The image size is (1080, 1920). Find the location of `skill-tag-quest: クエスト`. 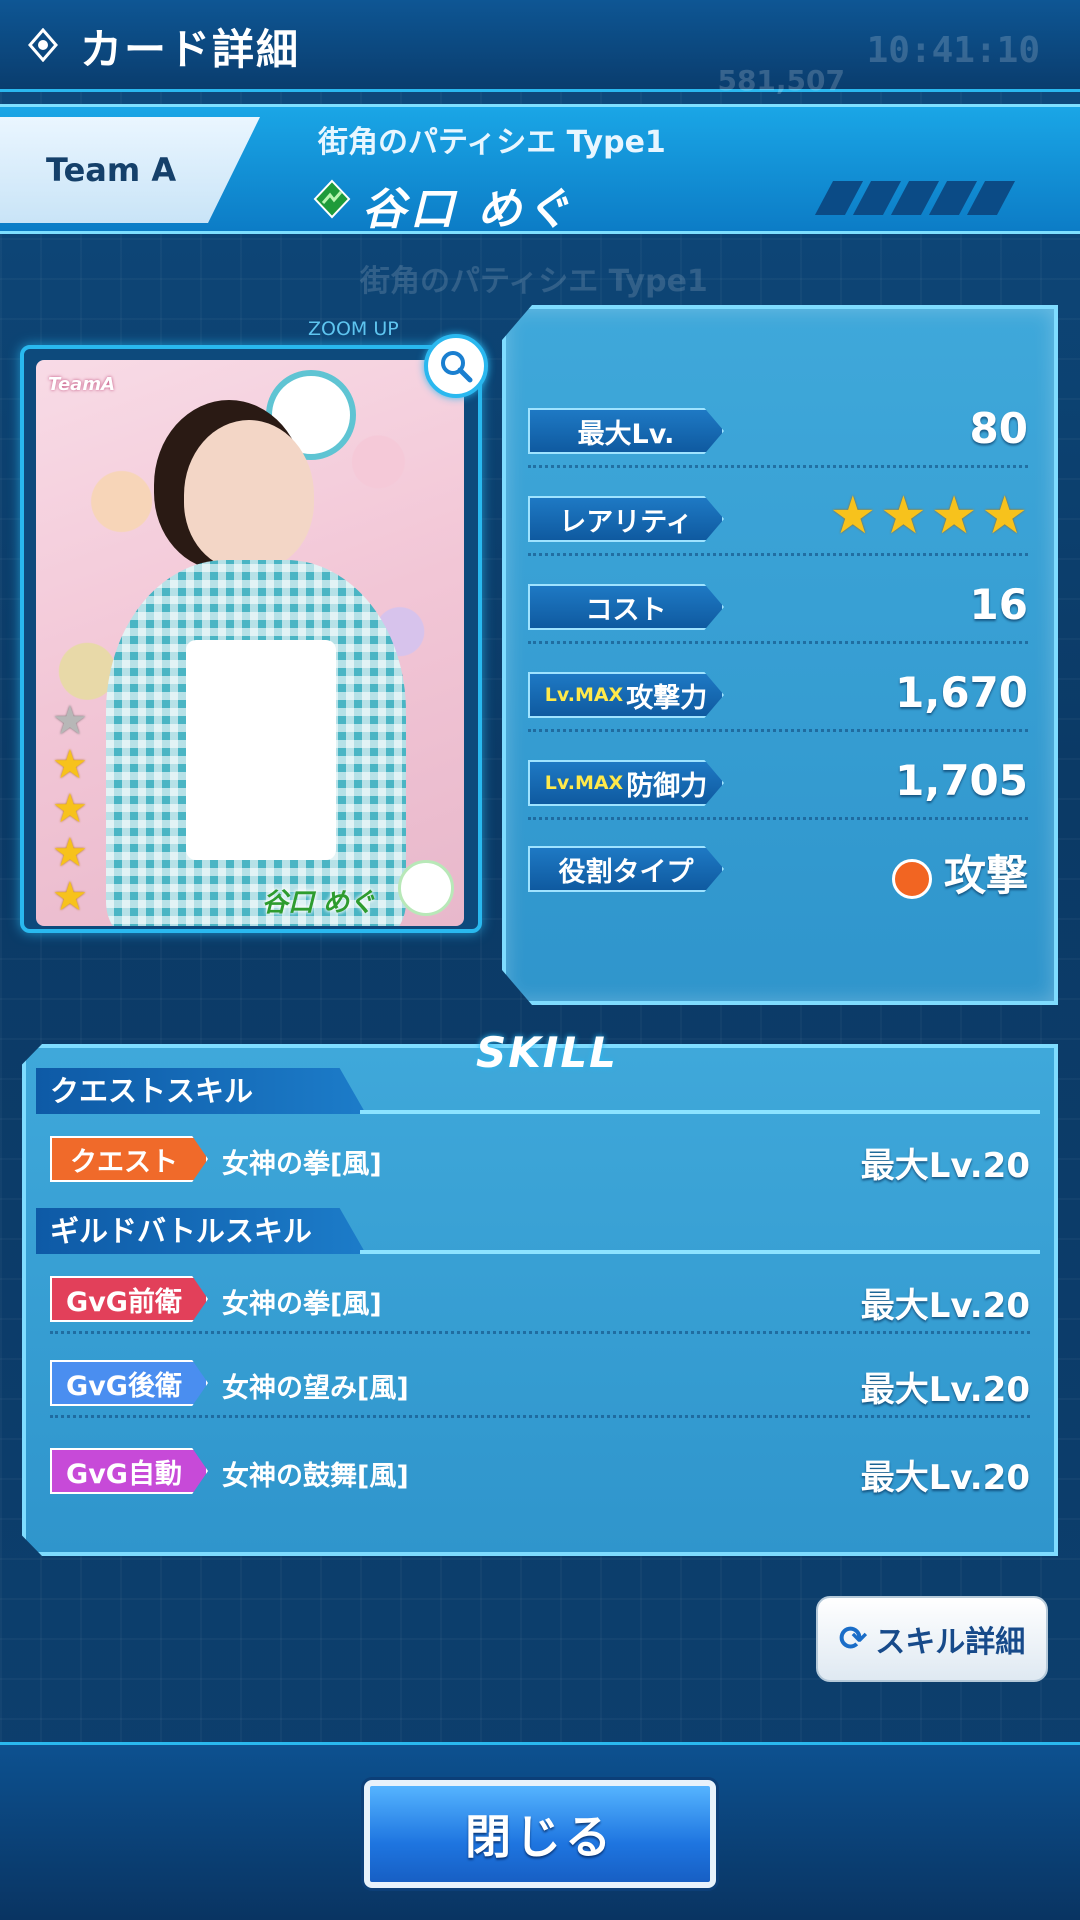

skill-tag-quest: クエスト is located at coordinates (129, 1159).